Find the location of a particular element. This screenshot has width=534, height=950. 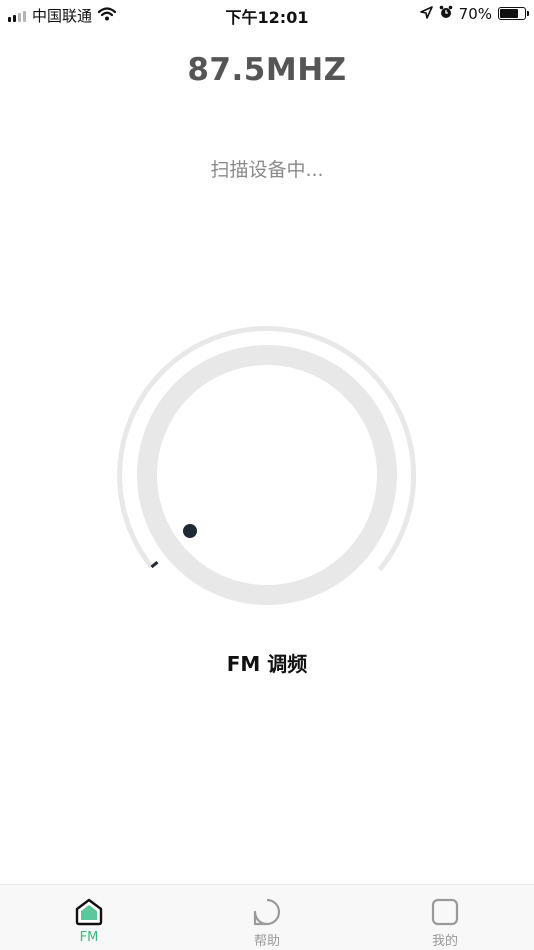

status-bar: 中国联通 下午12:01 70% is located at coordinates (267, 14).